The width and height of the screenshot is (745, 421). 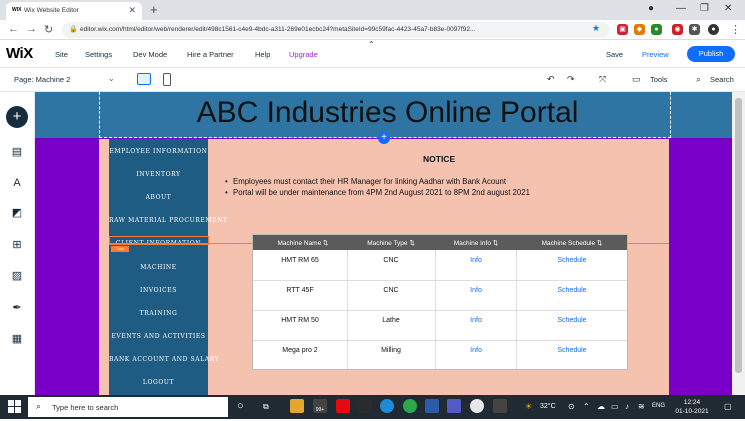 What do you see at coordinates (74, 11) in the screenshot?
I see `browser-tab: WIX Wix Website Editor ✕` at bounding box center [74, 11].